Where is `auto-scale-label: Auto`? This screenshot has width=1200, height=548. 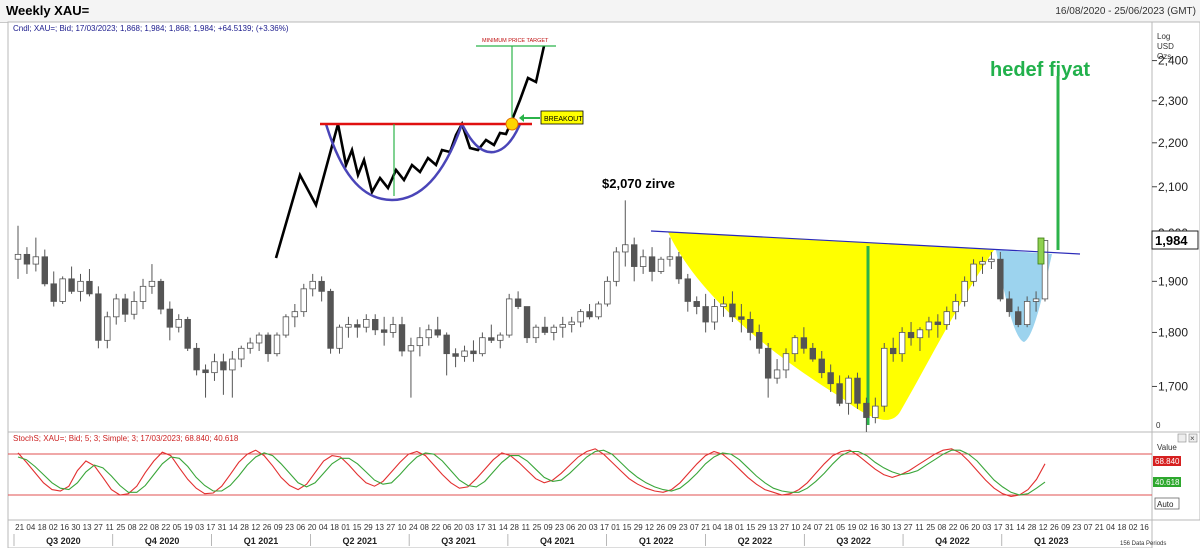
auto-scale-label: Auto is located at coordinates (1165, 504).